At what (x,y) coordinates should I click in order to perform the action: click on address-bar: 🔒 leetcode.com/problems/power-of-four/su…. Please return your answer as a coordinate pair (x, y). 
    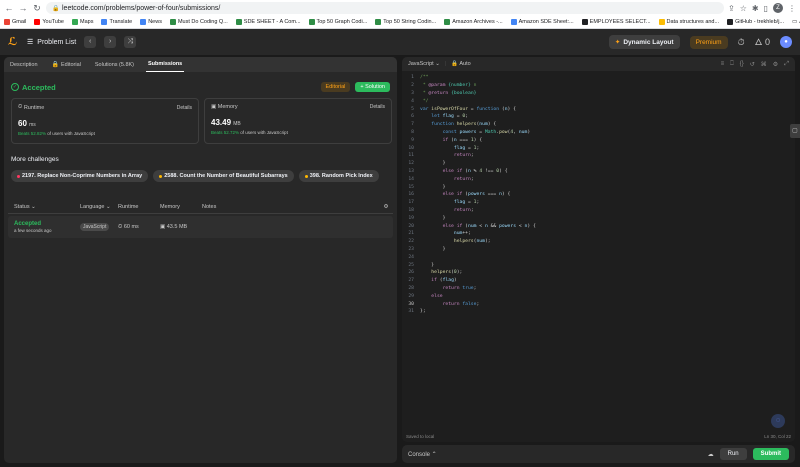
    Looking at the image, I should click on (385, 8).